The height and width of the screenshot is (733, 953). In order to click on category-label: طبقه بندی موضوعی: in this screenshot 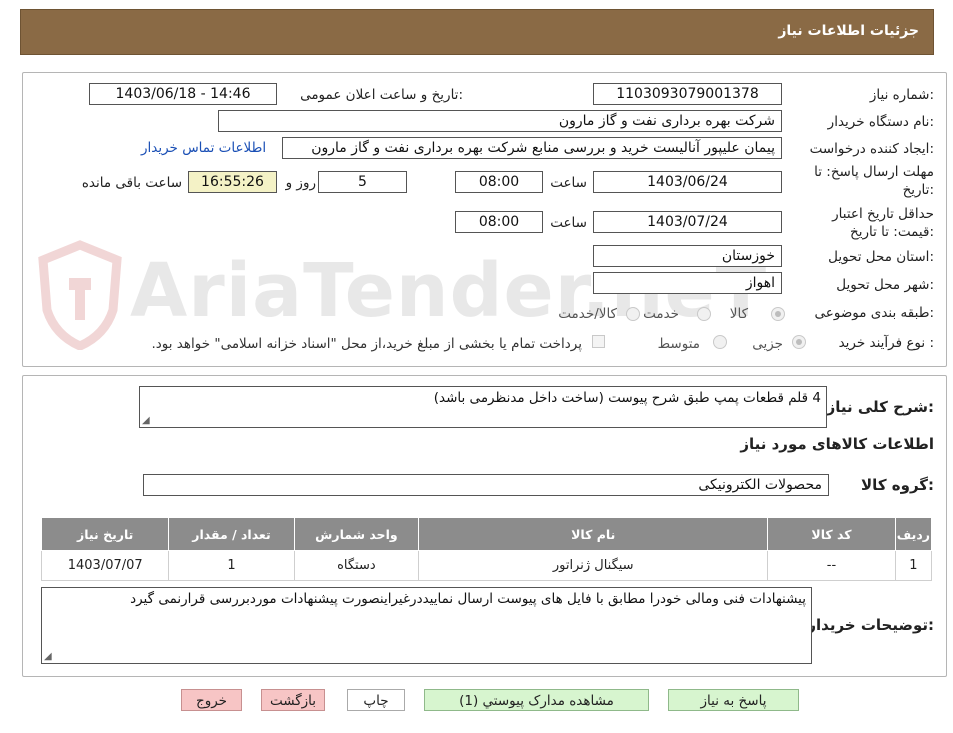, I will do `click(874, 313)`.